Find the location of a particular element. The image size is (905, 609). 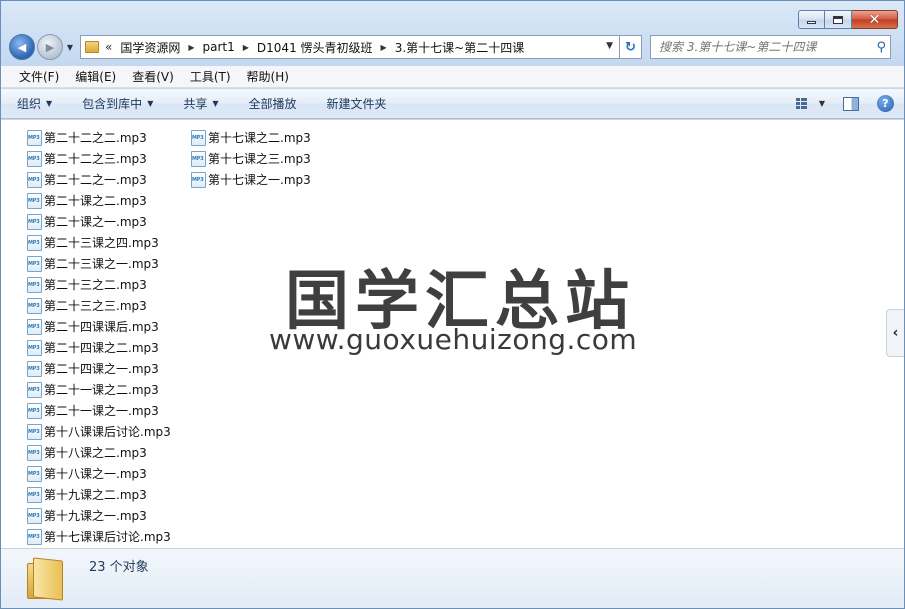

new-folder-button: 新建文件夹 is located at coordinates (357, 103).